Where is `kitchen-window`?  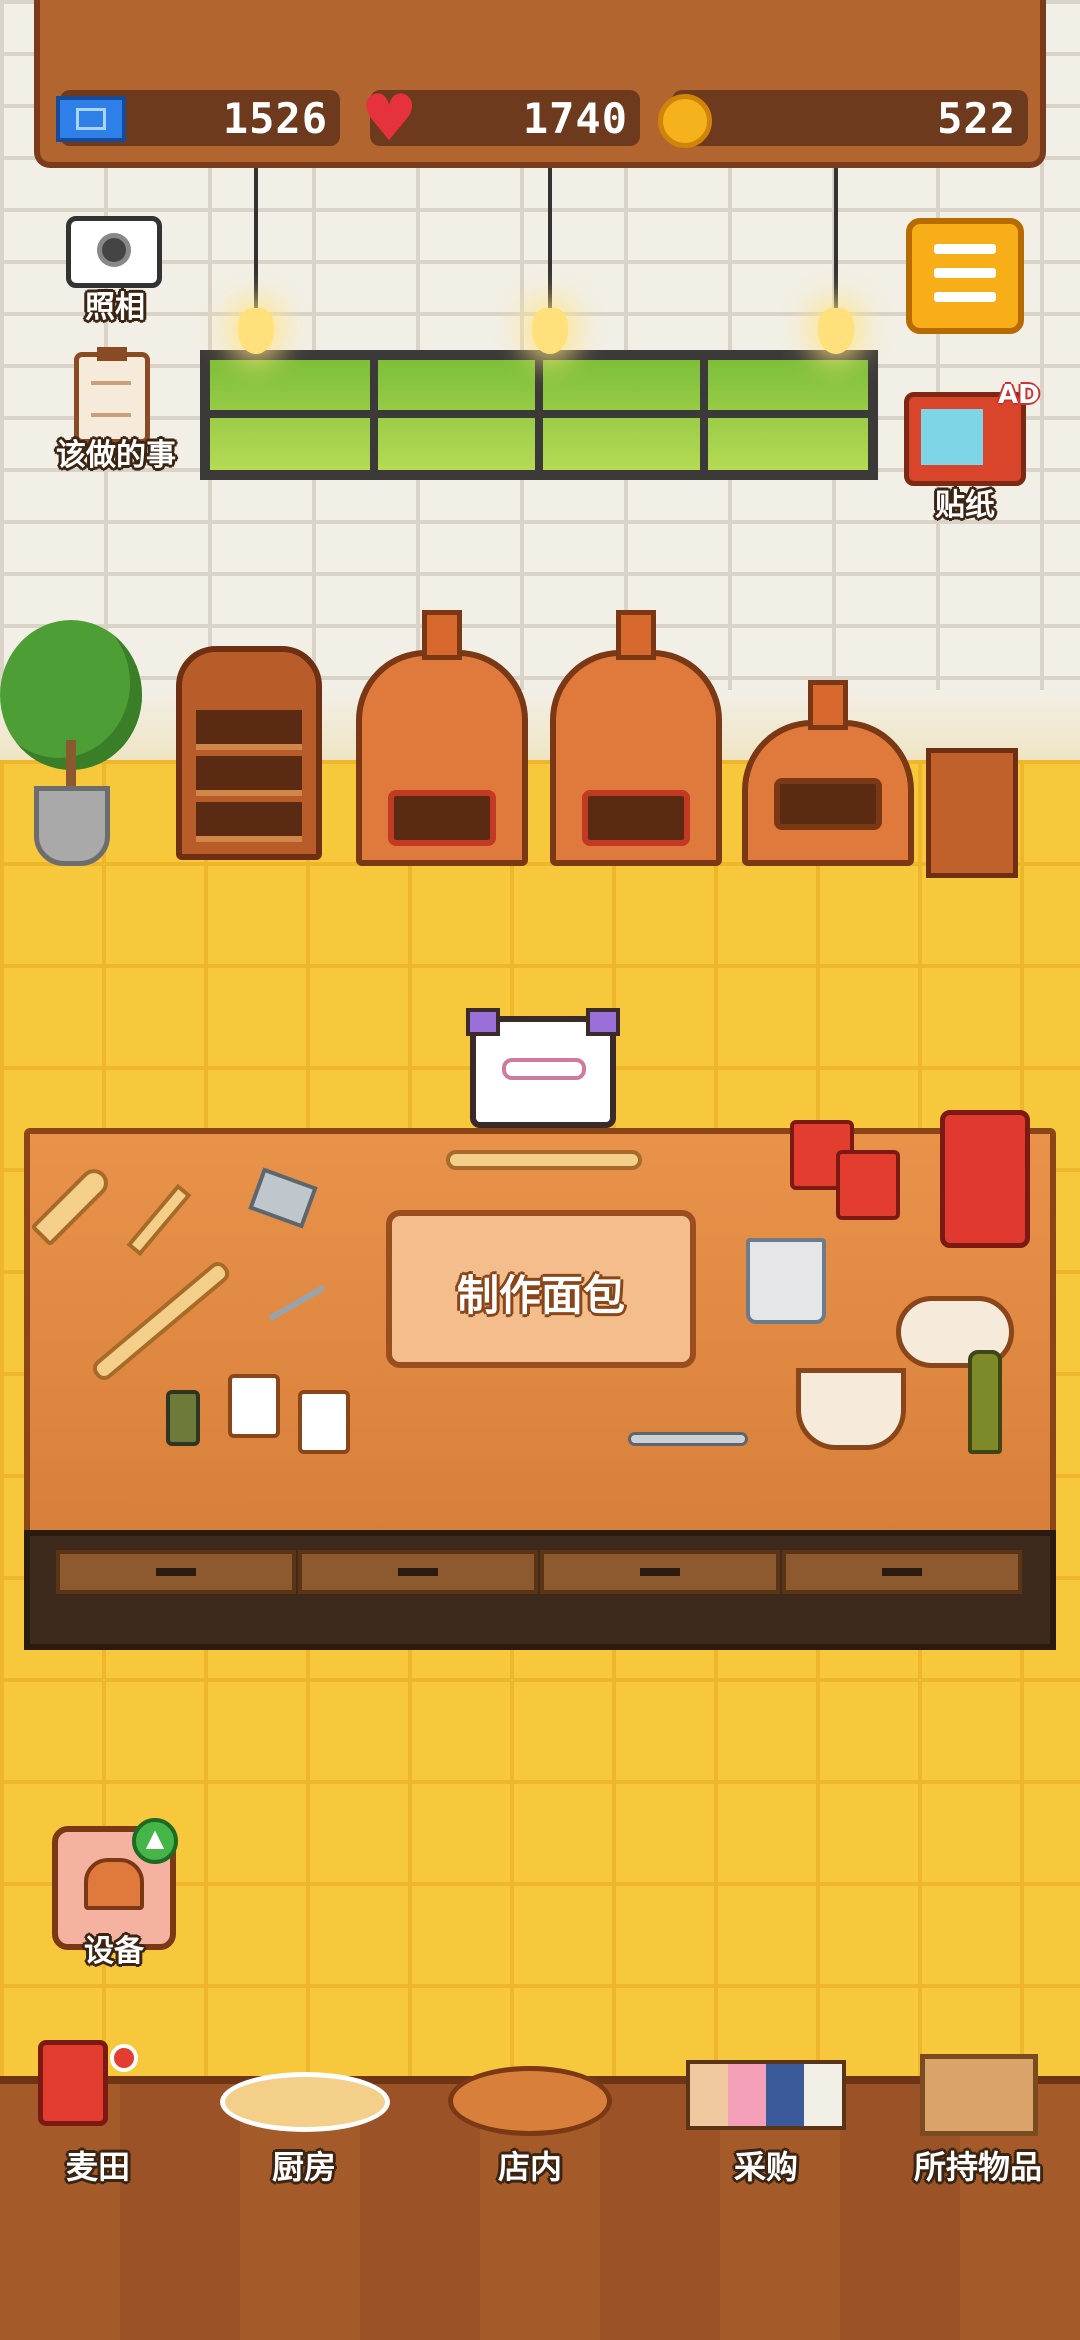
kitchen-window is located at coordinates (539, 415).